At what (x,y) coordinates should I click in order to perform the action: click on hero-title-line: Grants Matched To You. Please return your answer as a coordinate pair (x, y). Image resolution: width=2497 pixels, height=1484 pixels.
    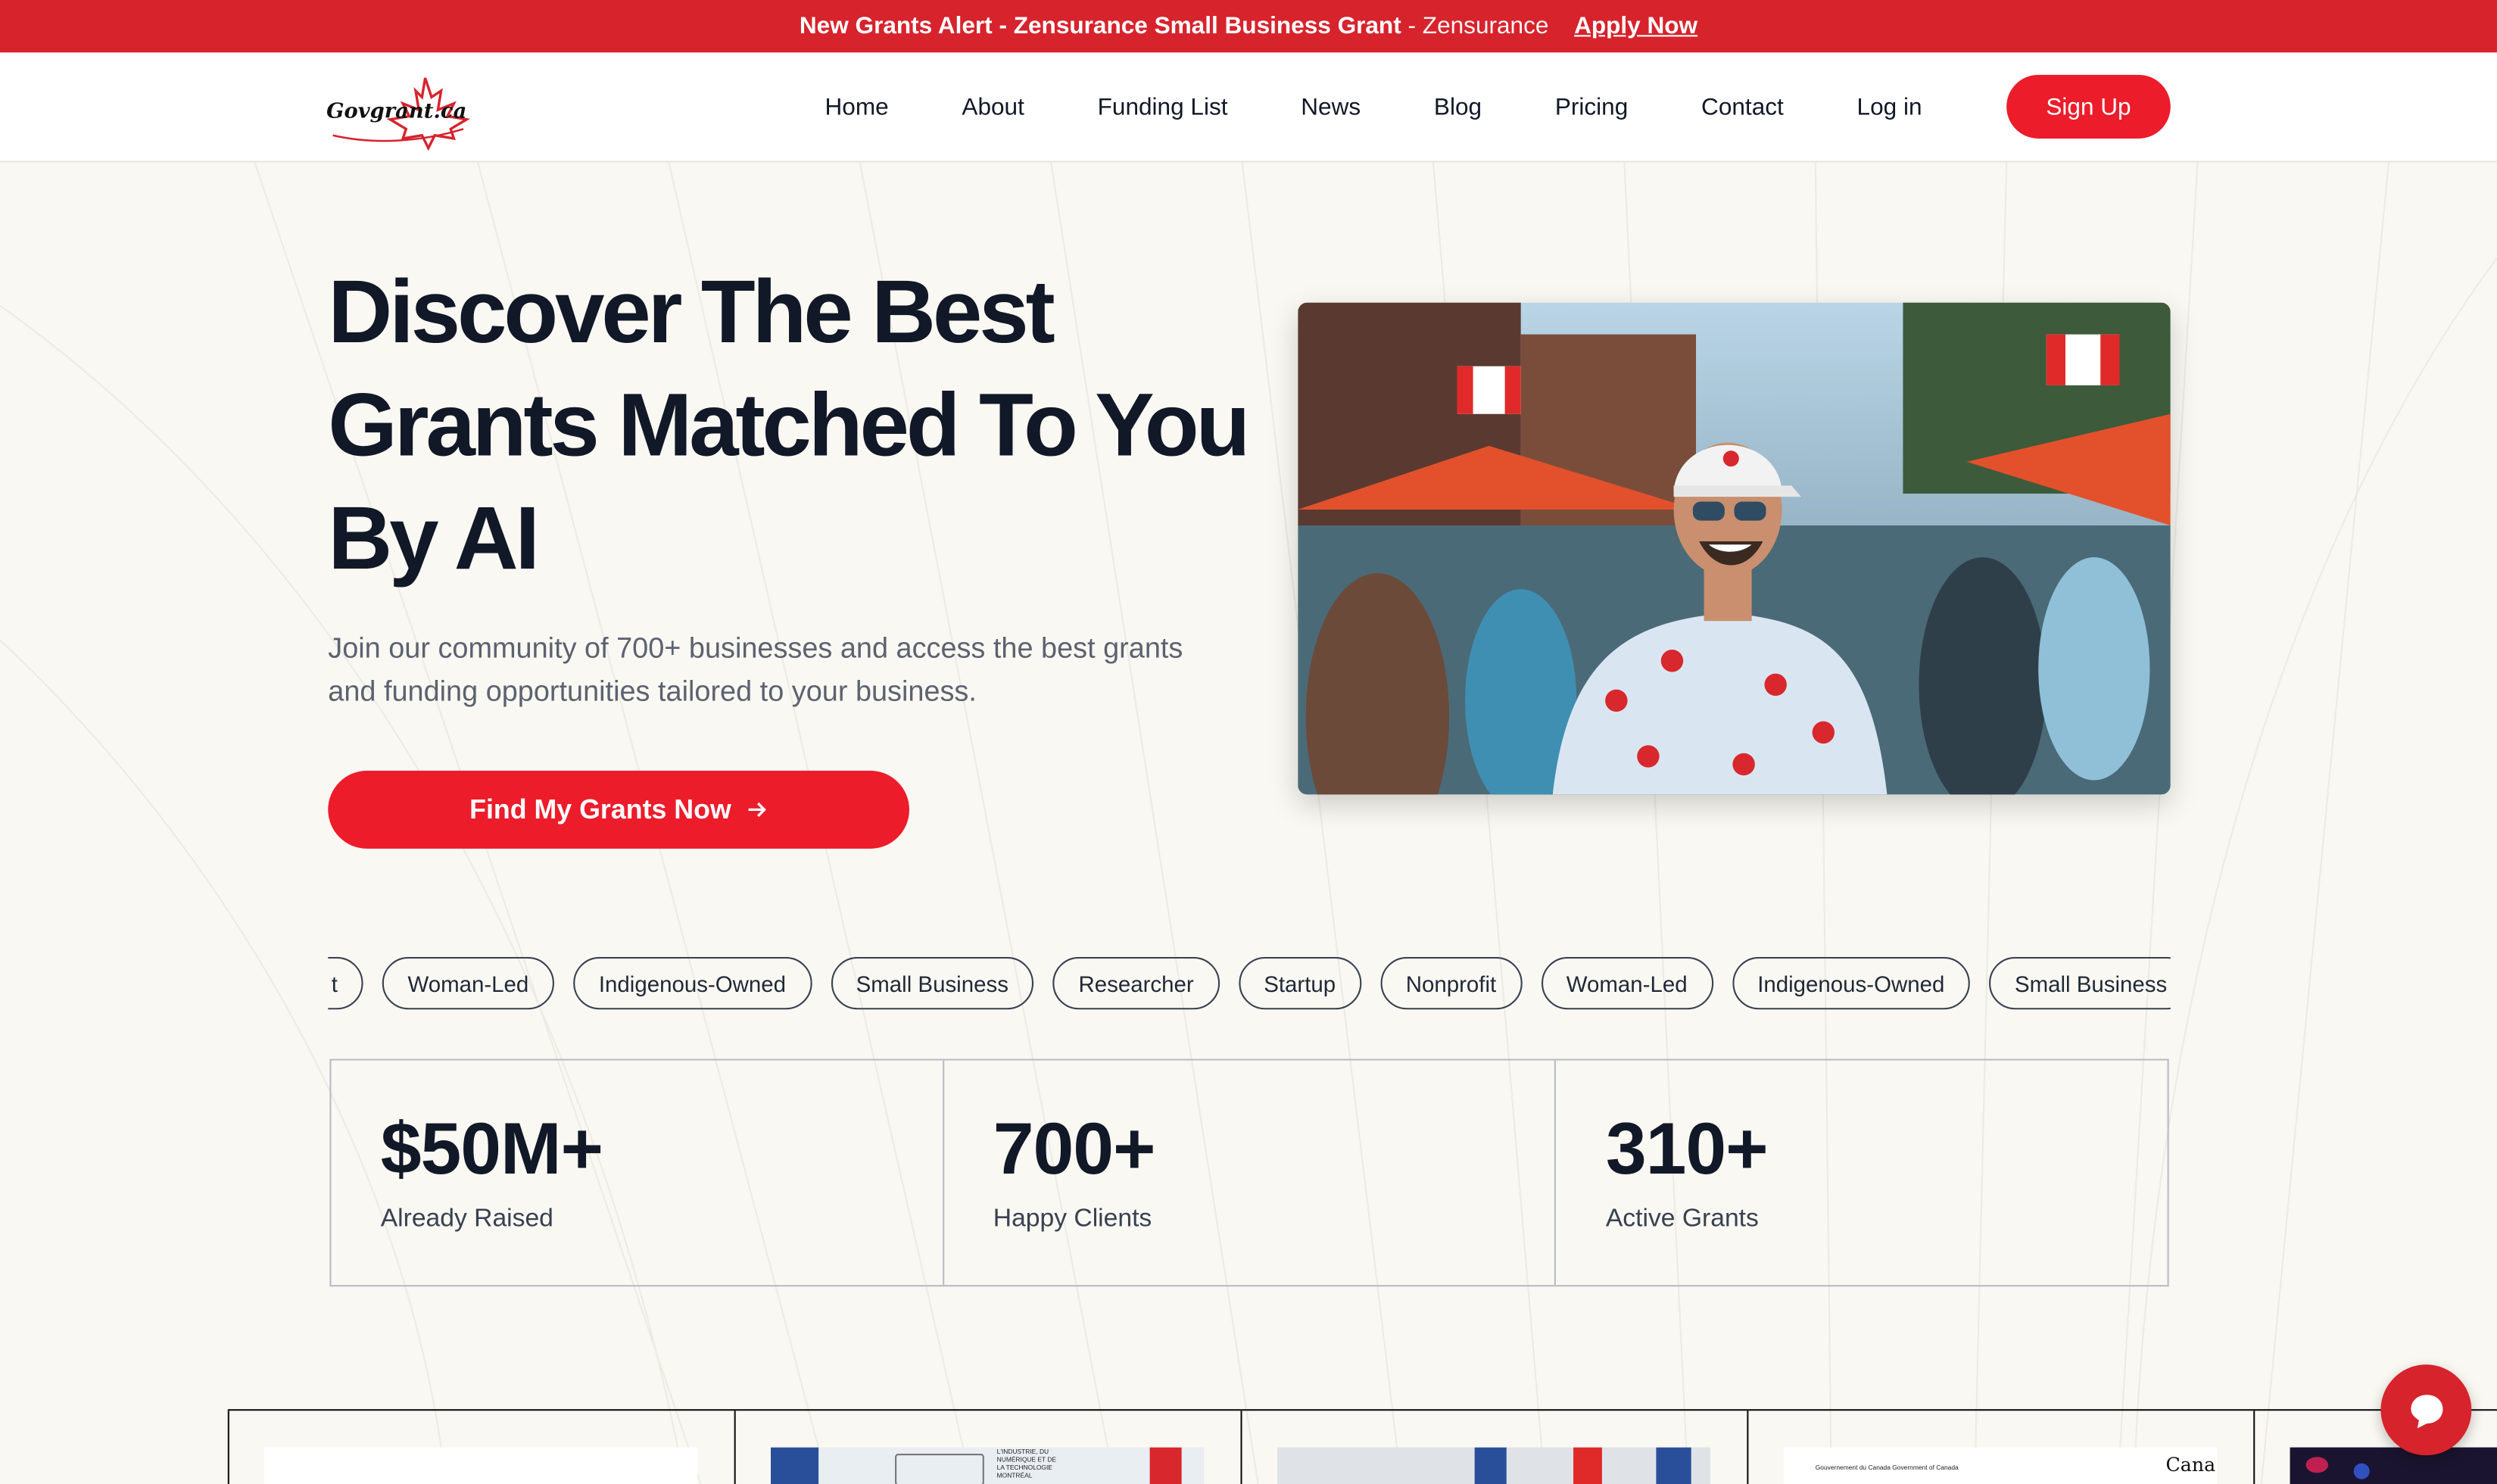
    Looking at the image, I should click on (789, 424).